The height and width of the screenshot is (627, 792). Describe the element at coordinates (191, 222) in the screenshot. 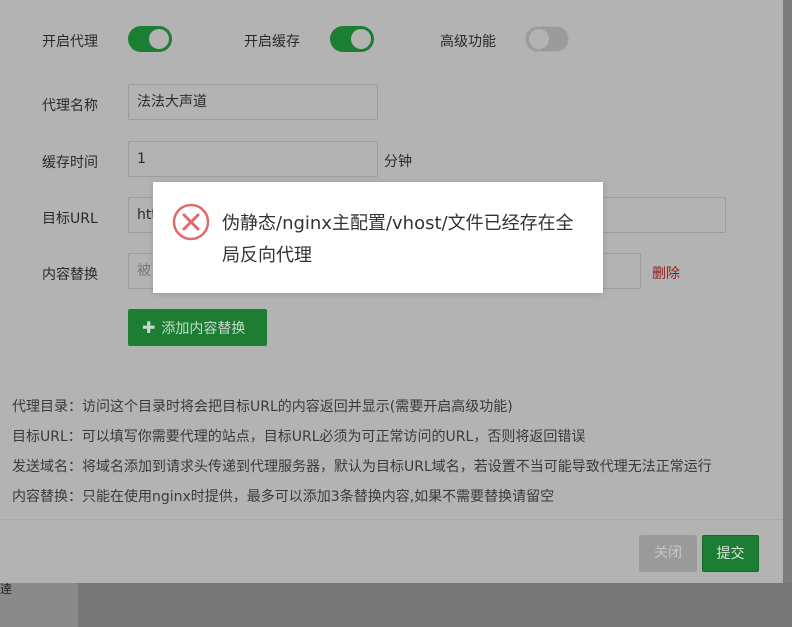

I see `error-circle-icon` at that location.